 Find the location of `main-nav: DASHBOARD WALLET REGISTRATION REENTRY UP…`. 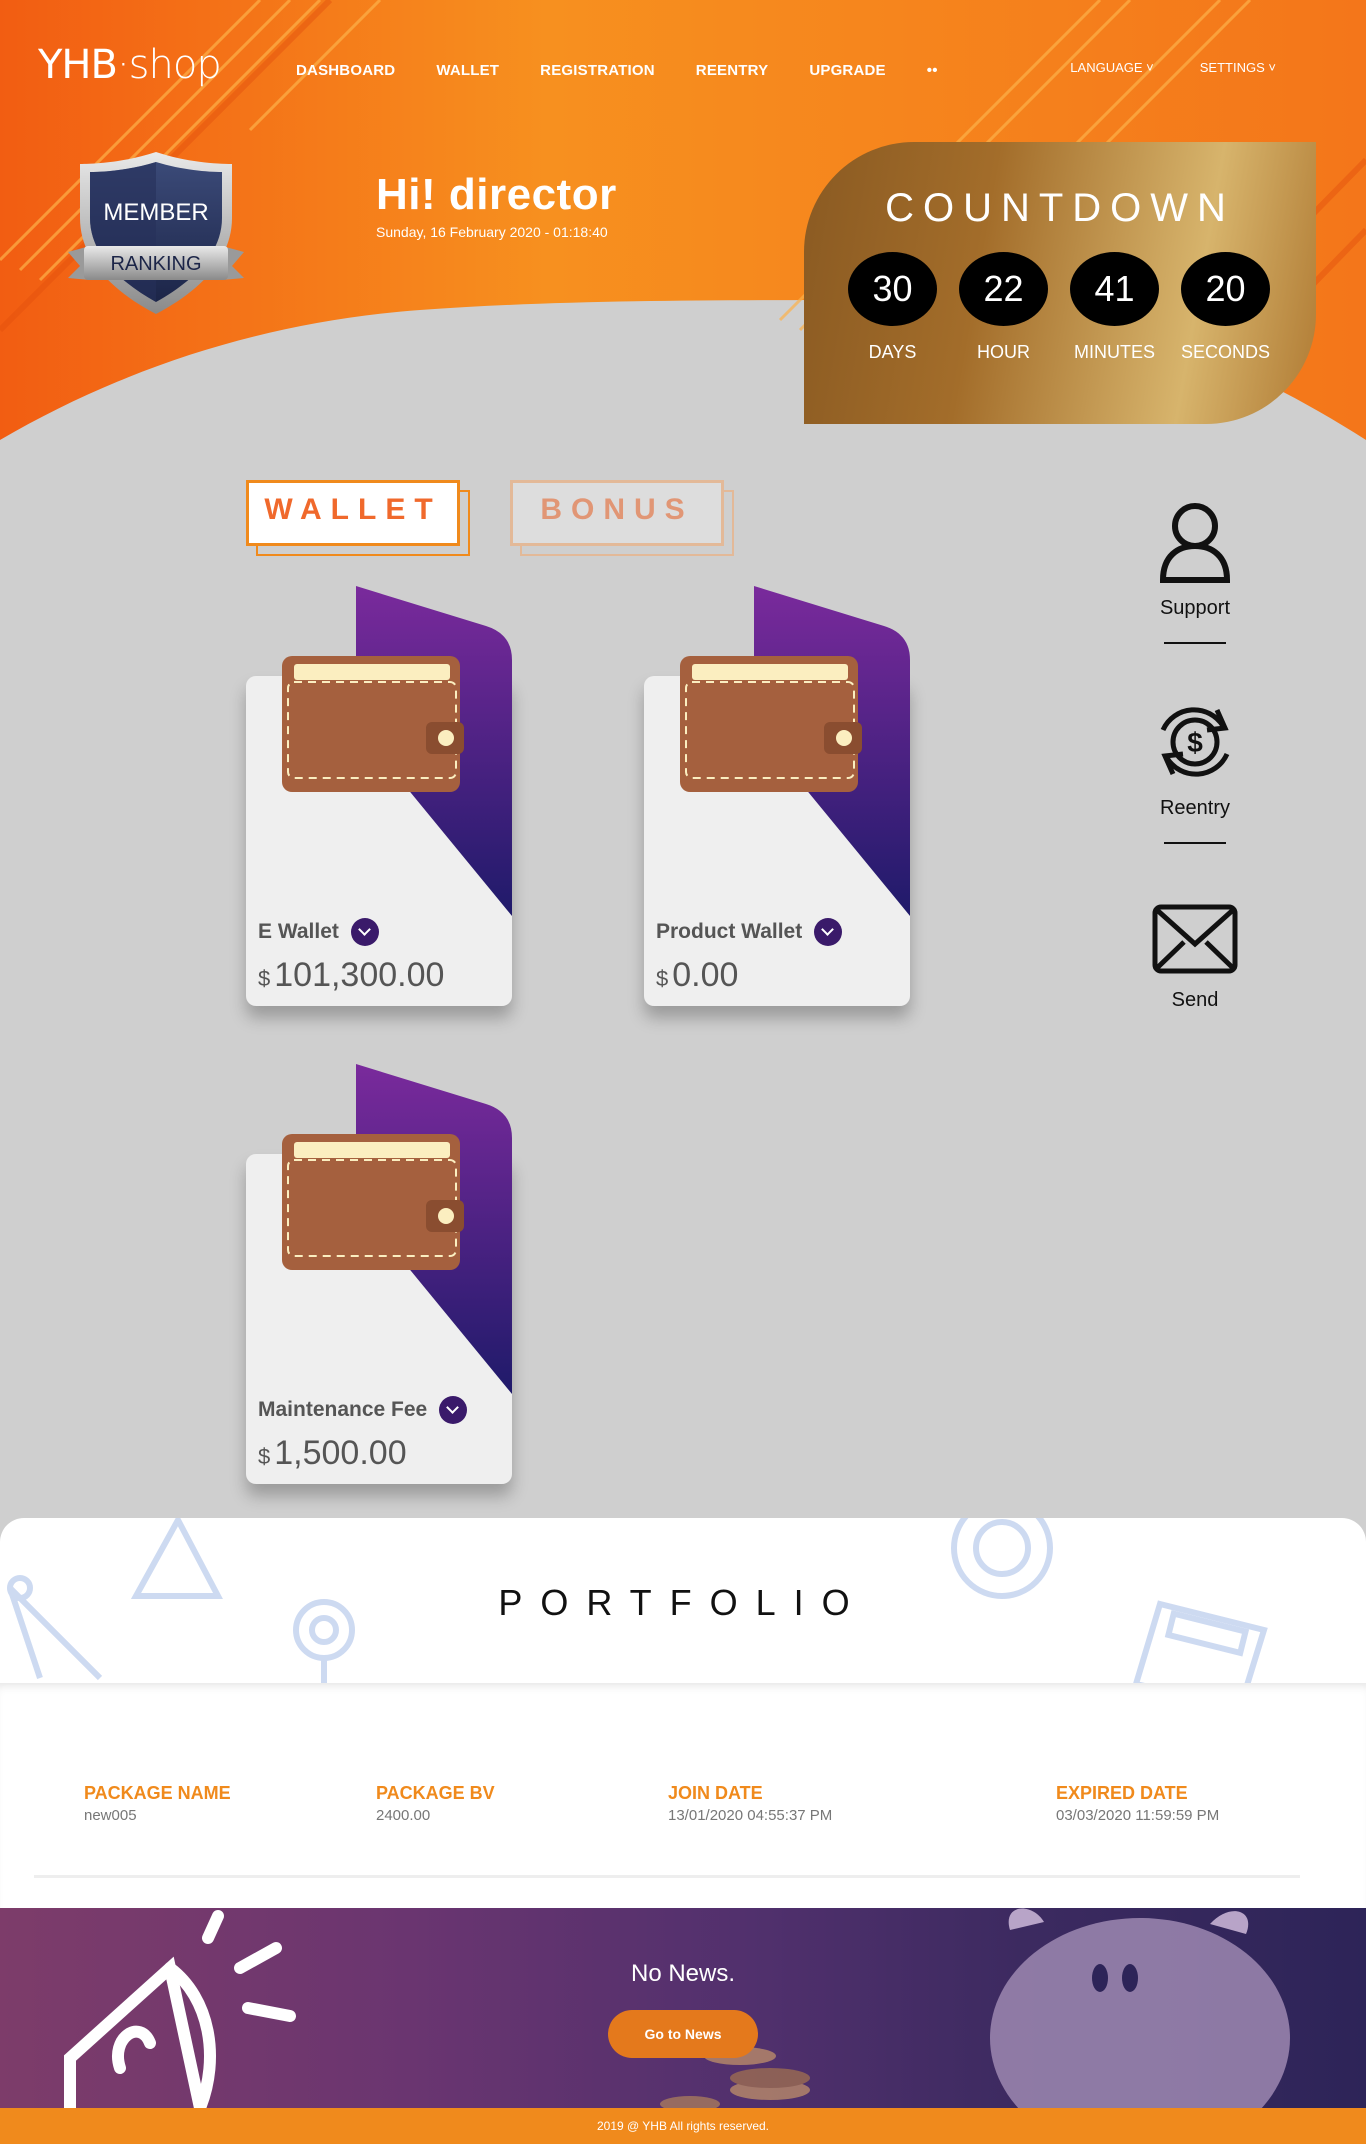

main-nav: DASHBOARD WALLET REGISTRATION REENTRY UP… is located at coordinates (637, 70).